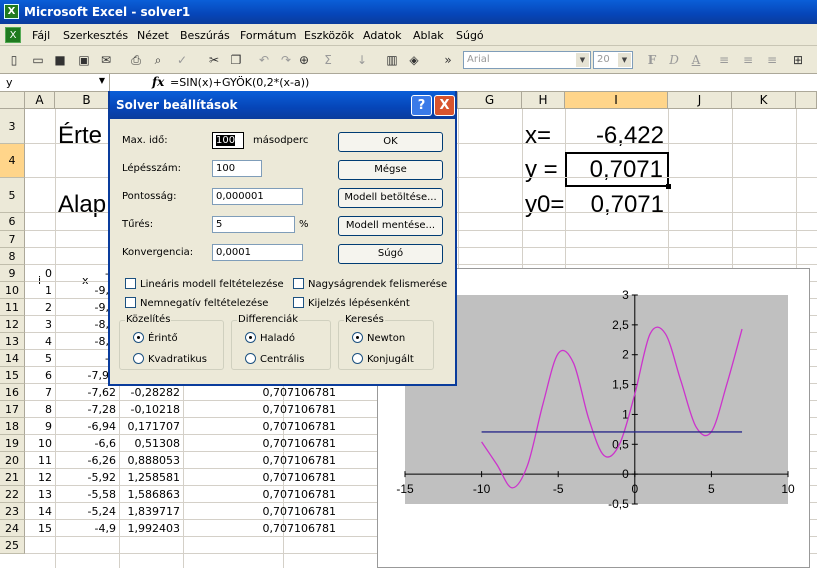  Describe the element at coordinates (748, 60) in the screenshot. I see `align-center-icon: ≡` at that location.